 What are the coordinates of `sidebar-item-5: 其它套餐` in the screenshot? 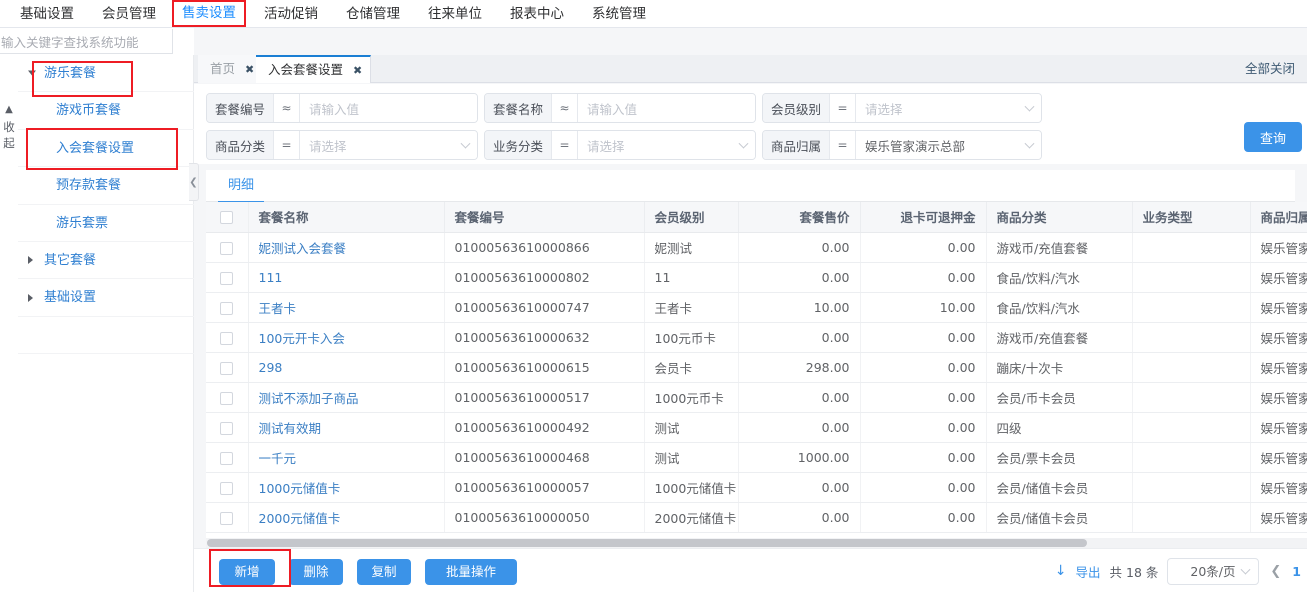 It's located at (106, 261).